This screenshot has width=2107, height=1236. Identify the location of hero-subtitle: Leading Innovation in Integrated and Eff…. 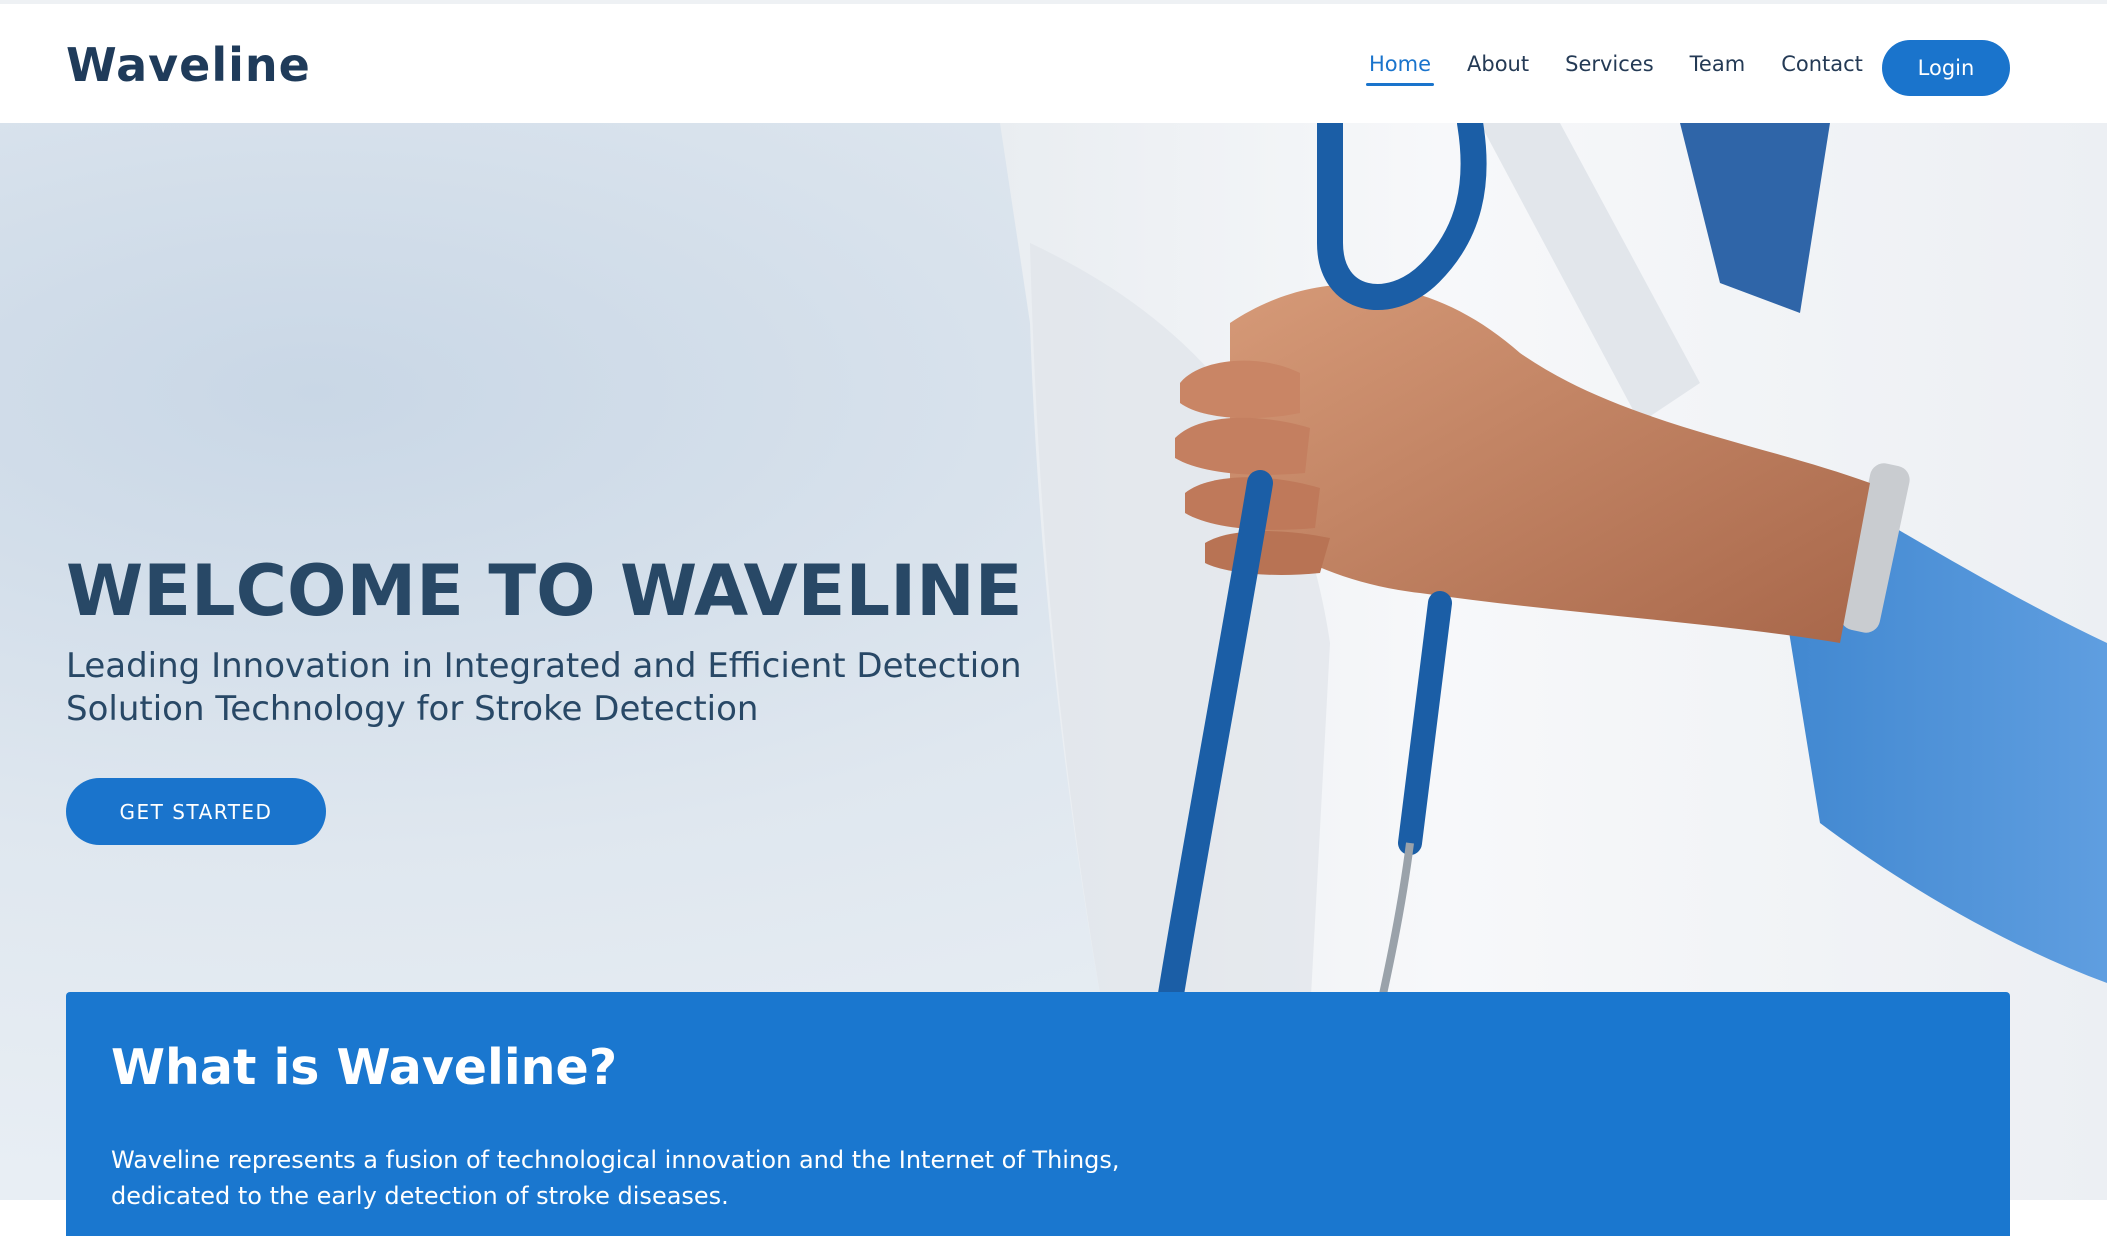
(556, 688).